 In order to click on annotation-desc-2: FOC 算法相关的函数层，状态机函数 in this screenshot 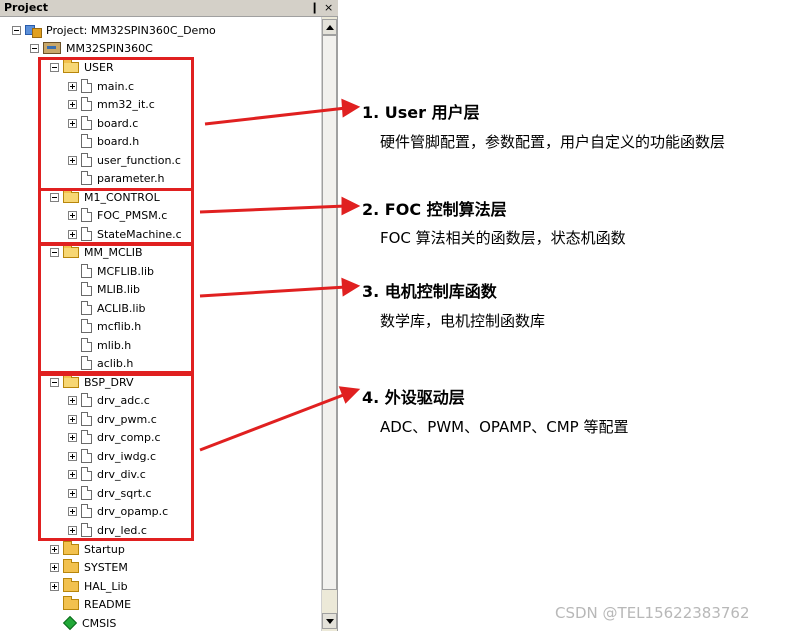, I will do `click(503, 238)`.